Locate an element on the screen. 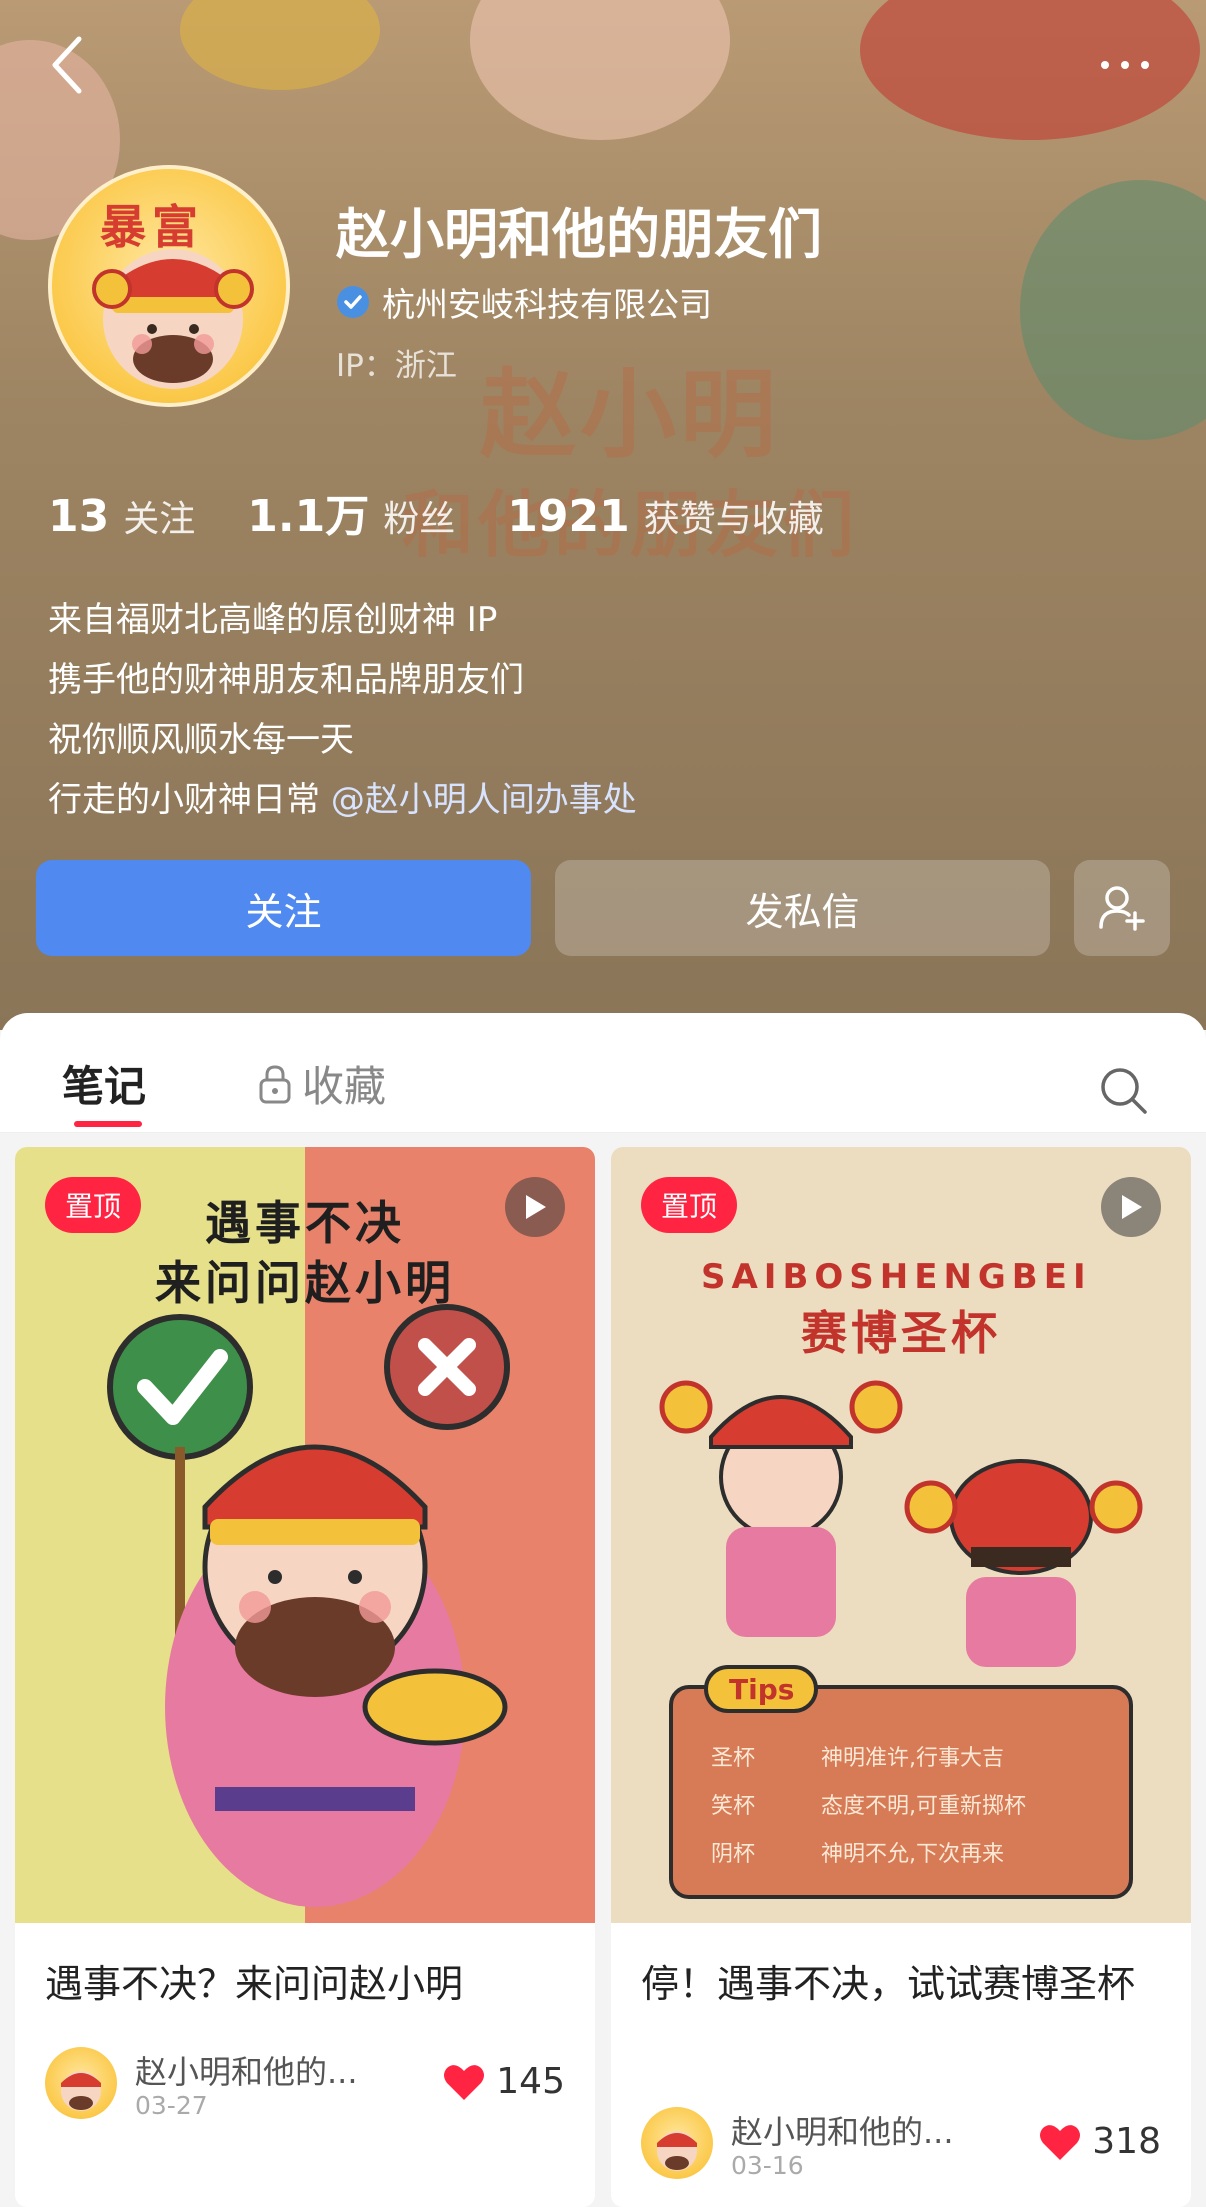 The image size is (1206, 2207). more-button is located at coordinates (1125, 65).